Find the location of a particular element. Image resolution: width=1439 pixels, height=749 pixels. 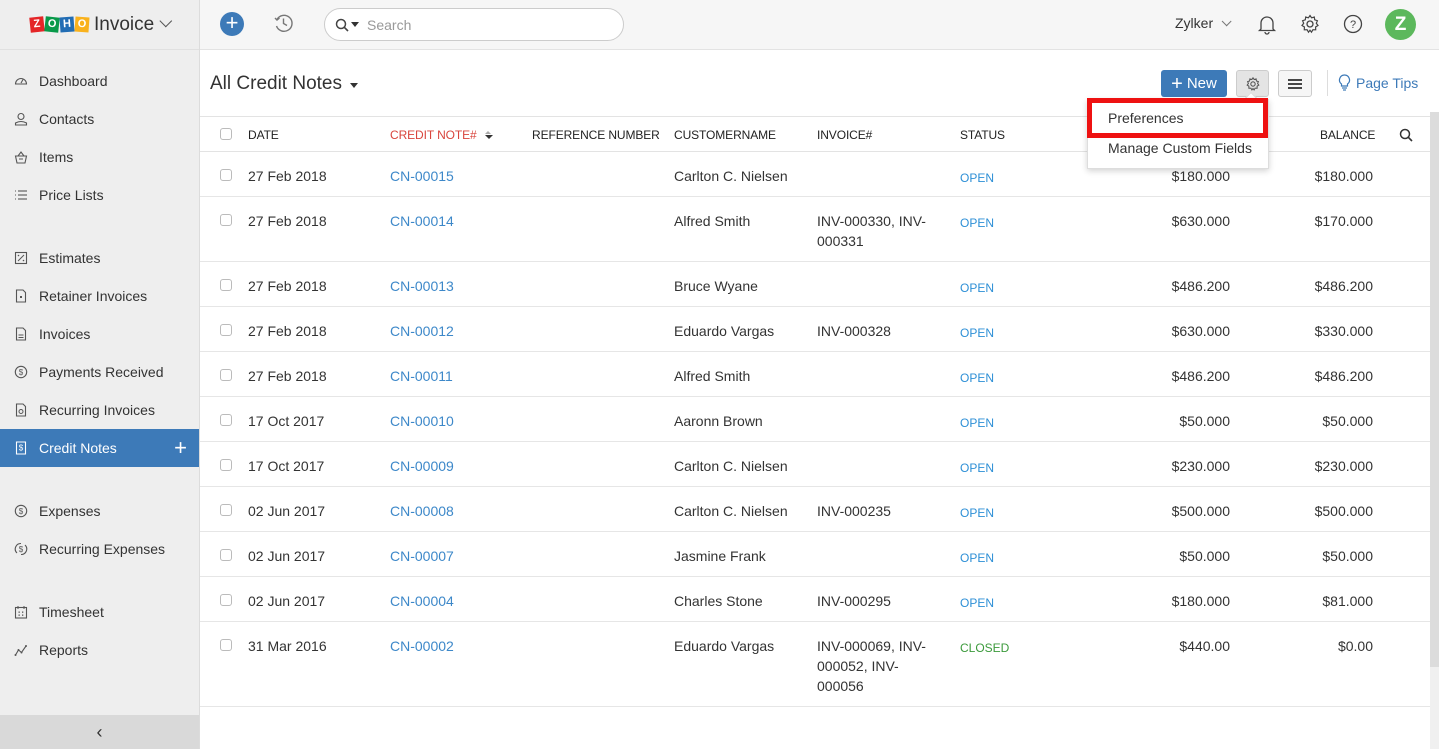

select-all-checkbox is located at coordinates (226, 134).